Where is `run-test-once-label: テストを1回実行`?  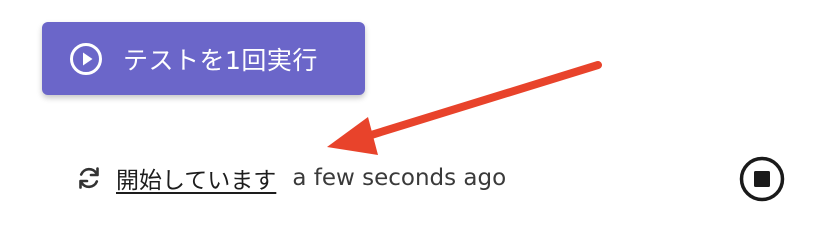 run-test-once-label: テストを1回実行 is located at coordinates (220, 60).